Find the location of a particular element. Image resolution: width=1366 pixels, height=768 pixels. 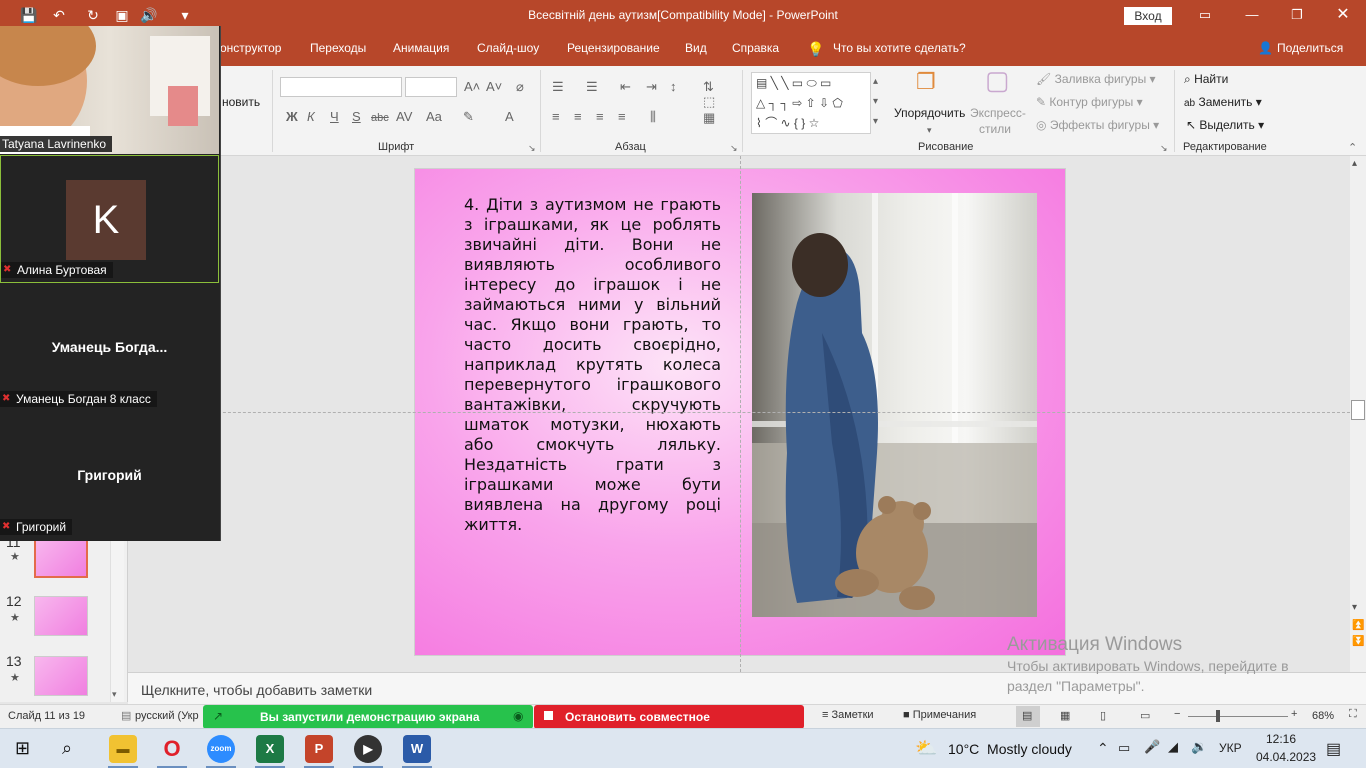

font-name-dropdown is located at coordinates (341, 87).